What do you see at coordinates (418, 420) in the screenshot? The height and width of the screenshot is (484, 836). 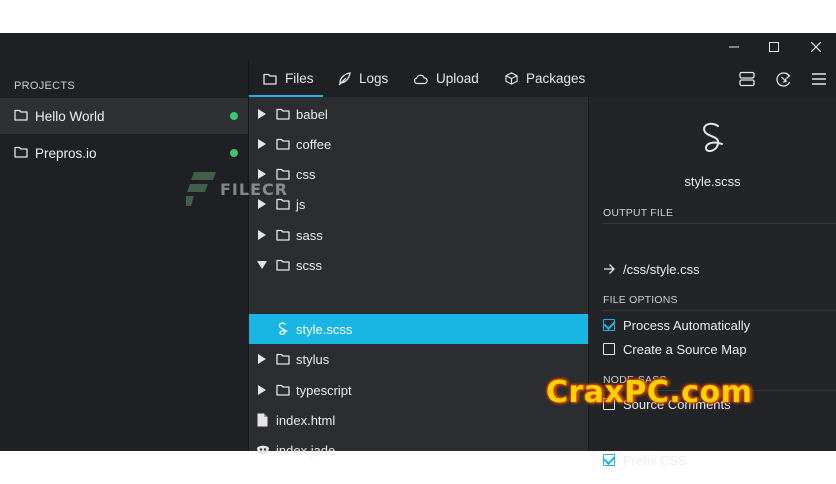 I see `file-tree-item-index-html: index.html` at bounding box center [418, 420].